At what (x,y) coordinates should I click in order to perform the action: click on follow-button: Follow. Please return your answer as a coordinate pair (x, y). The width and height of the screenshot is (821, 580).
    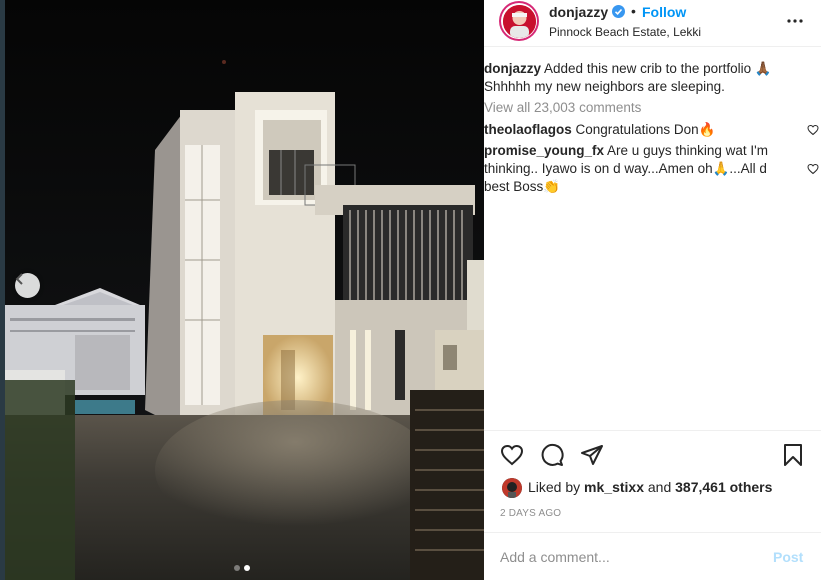
    Looking at the image, I should click on (664, 12).